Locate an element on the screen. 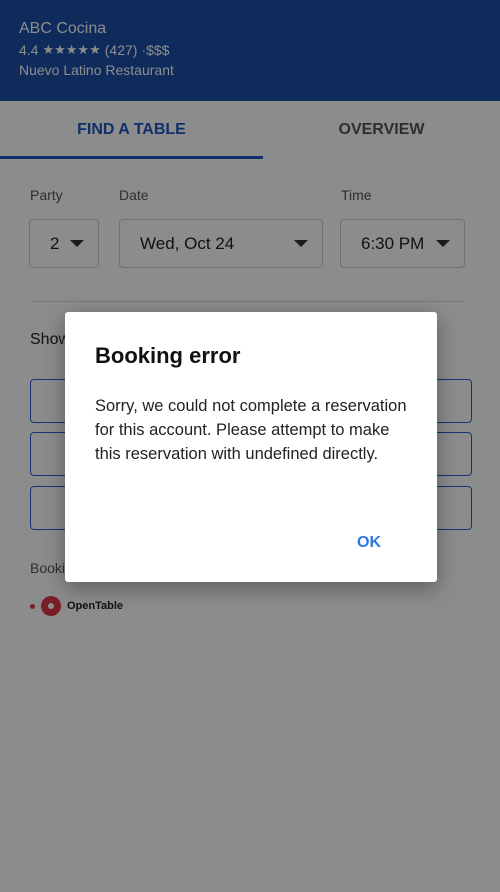 Image resolution: width=500 pixels, height=892 pixels. ok-button: OK is located at coordinates (369, 543).